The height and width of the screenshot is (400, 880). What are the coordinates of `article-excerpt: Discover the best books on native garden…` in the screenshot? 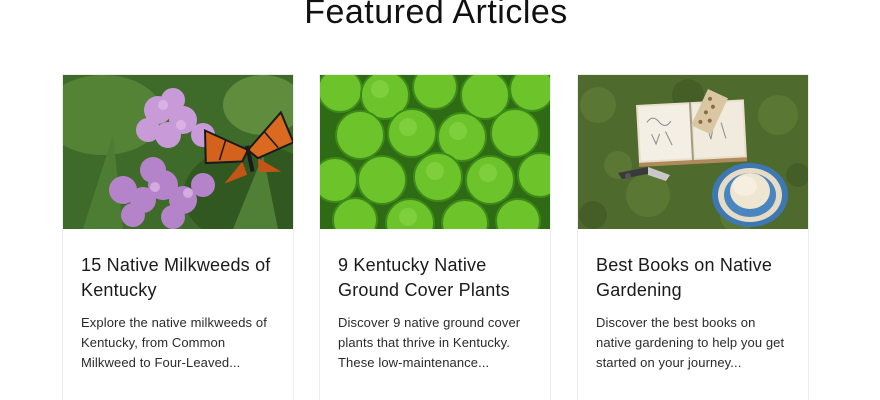 It's located at (690, 342).